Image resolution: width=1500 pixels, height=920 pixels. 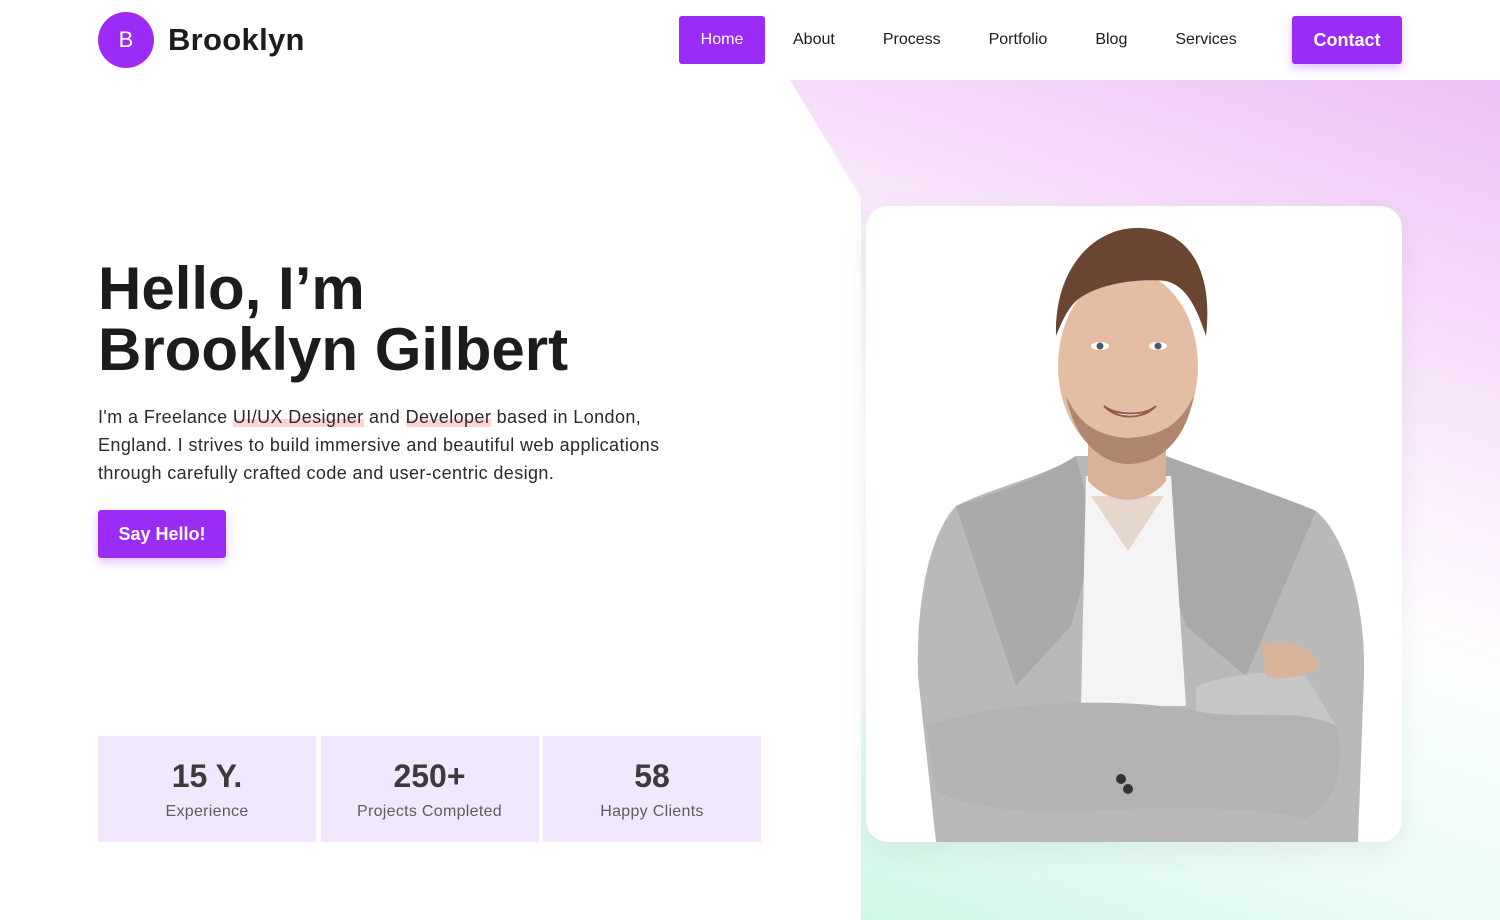 What do you see at coordinates (429, 775) in the screenshot?
I see `stat-value: 250+` at bounding box center [429, 775].